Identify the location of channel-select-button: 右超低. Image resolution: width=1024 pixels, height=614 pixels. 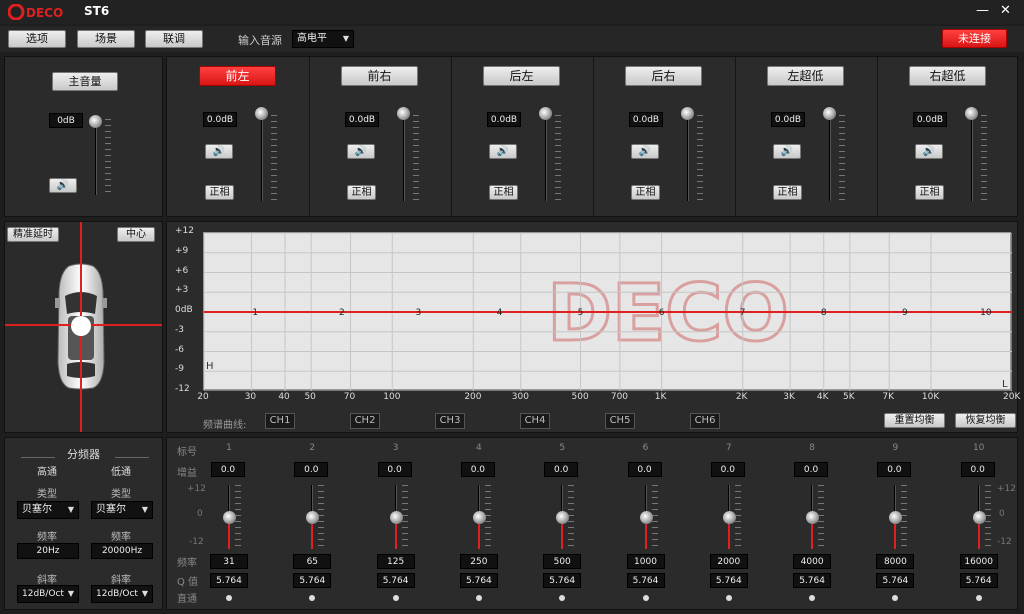
(947, 76).